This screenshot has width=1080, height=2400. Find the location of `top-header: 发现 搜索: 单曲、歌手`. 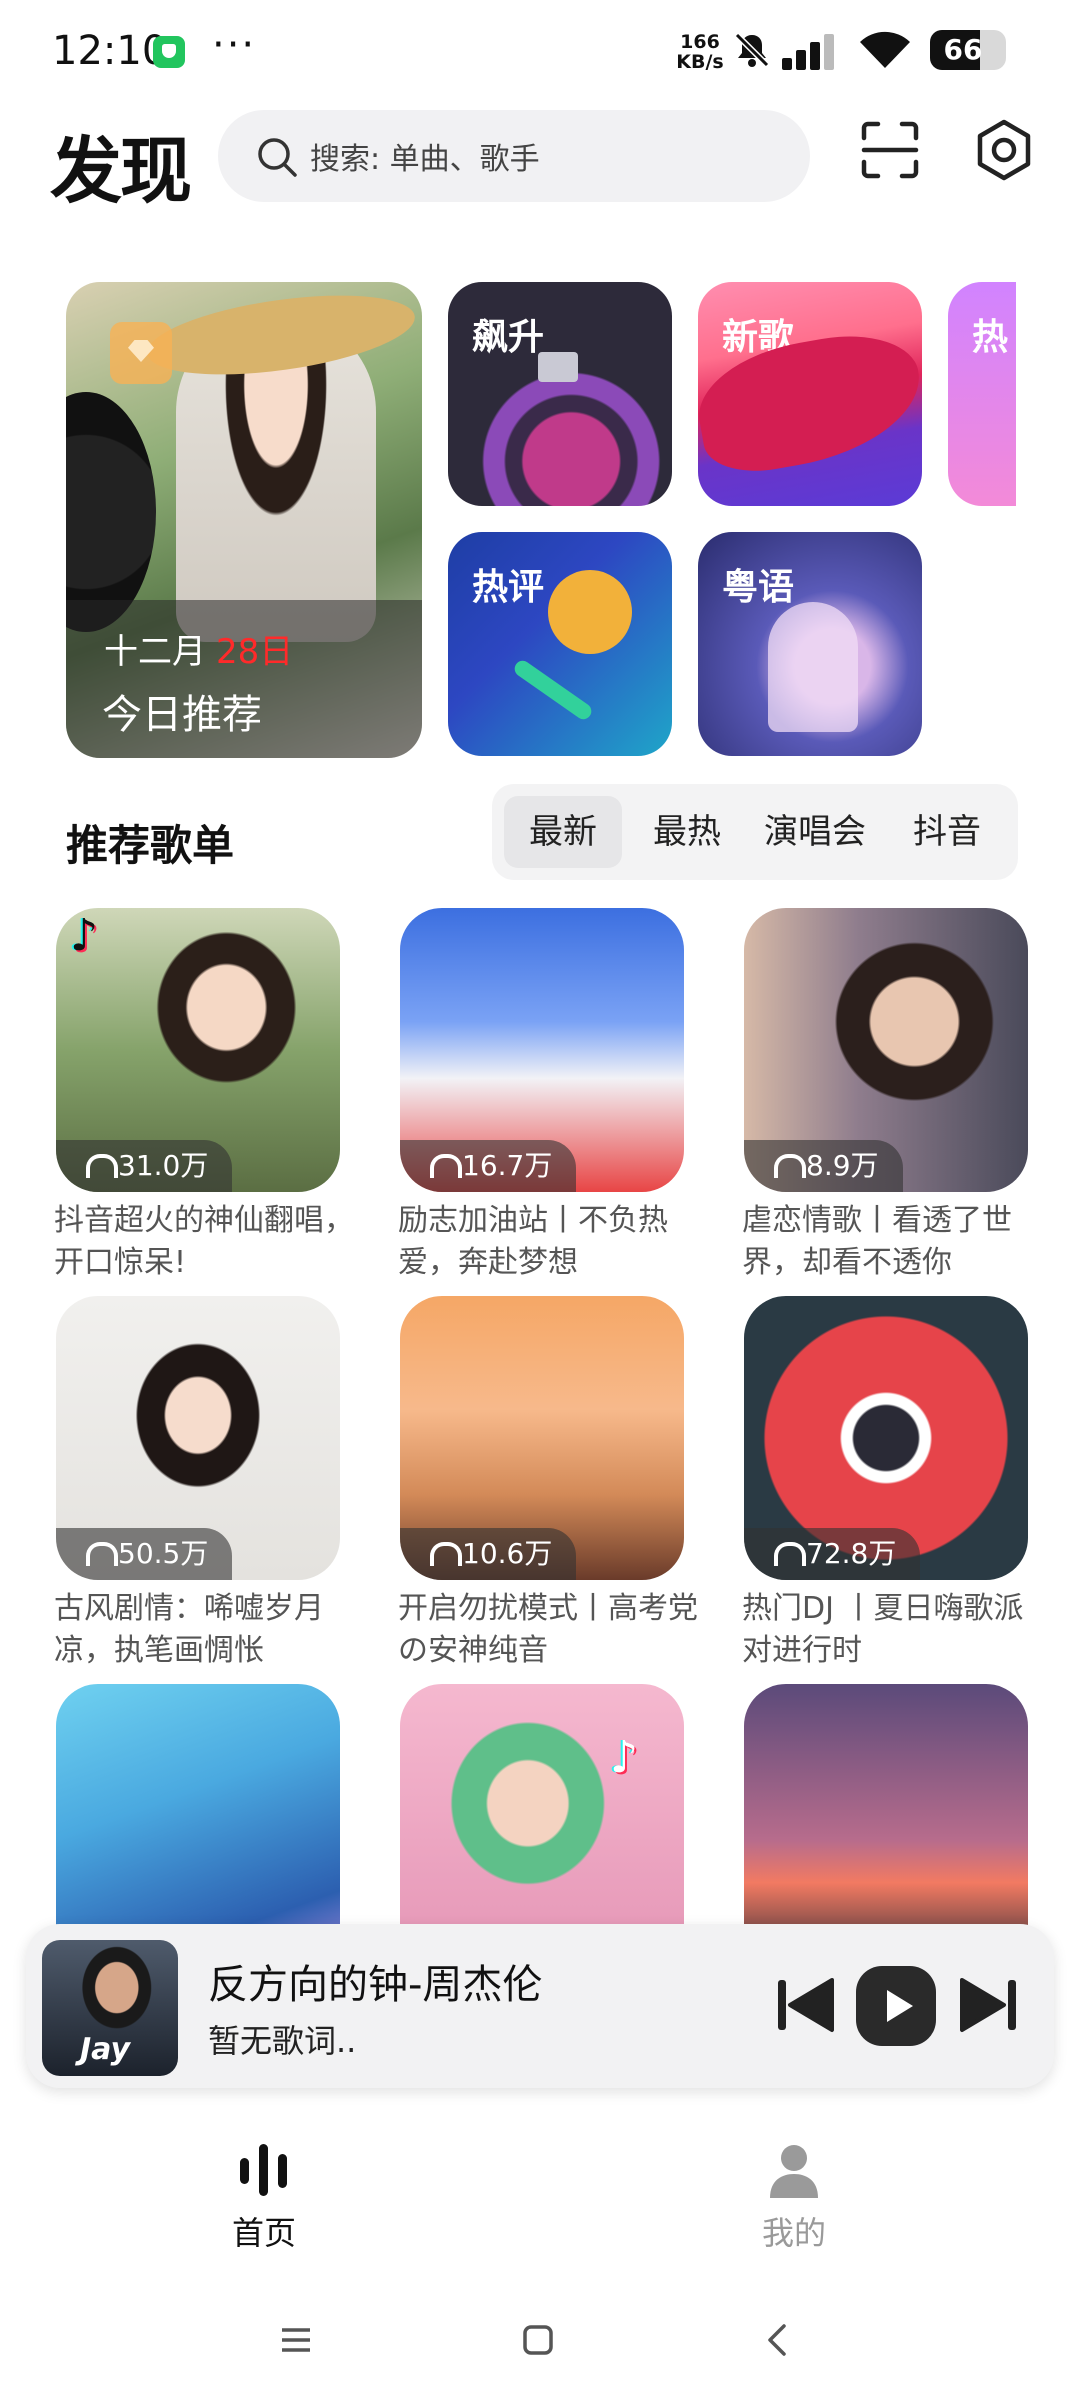

top-header: 发现 搜索: 单曲、歌手 is located at coordinates (540, 165).